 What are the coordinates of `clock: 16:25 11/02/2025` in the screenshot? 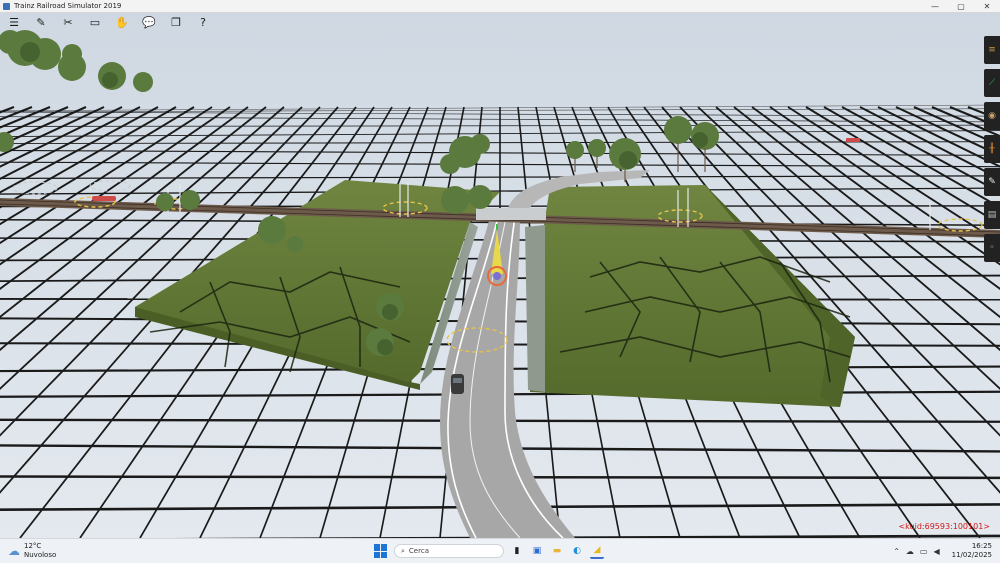 It's located at (972, 551).